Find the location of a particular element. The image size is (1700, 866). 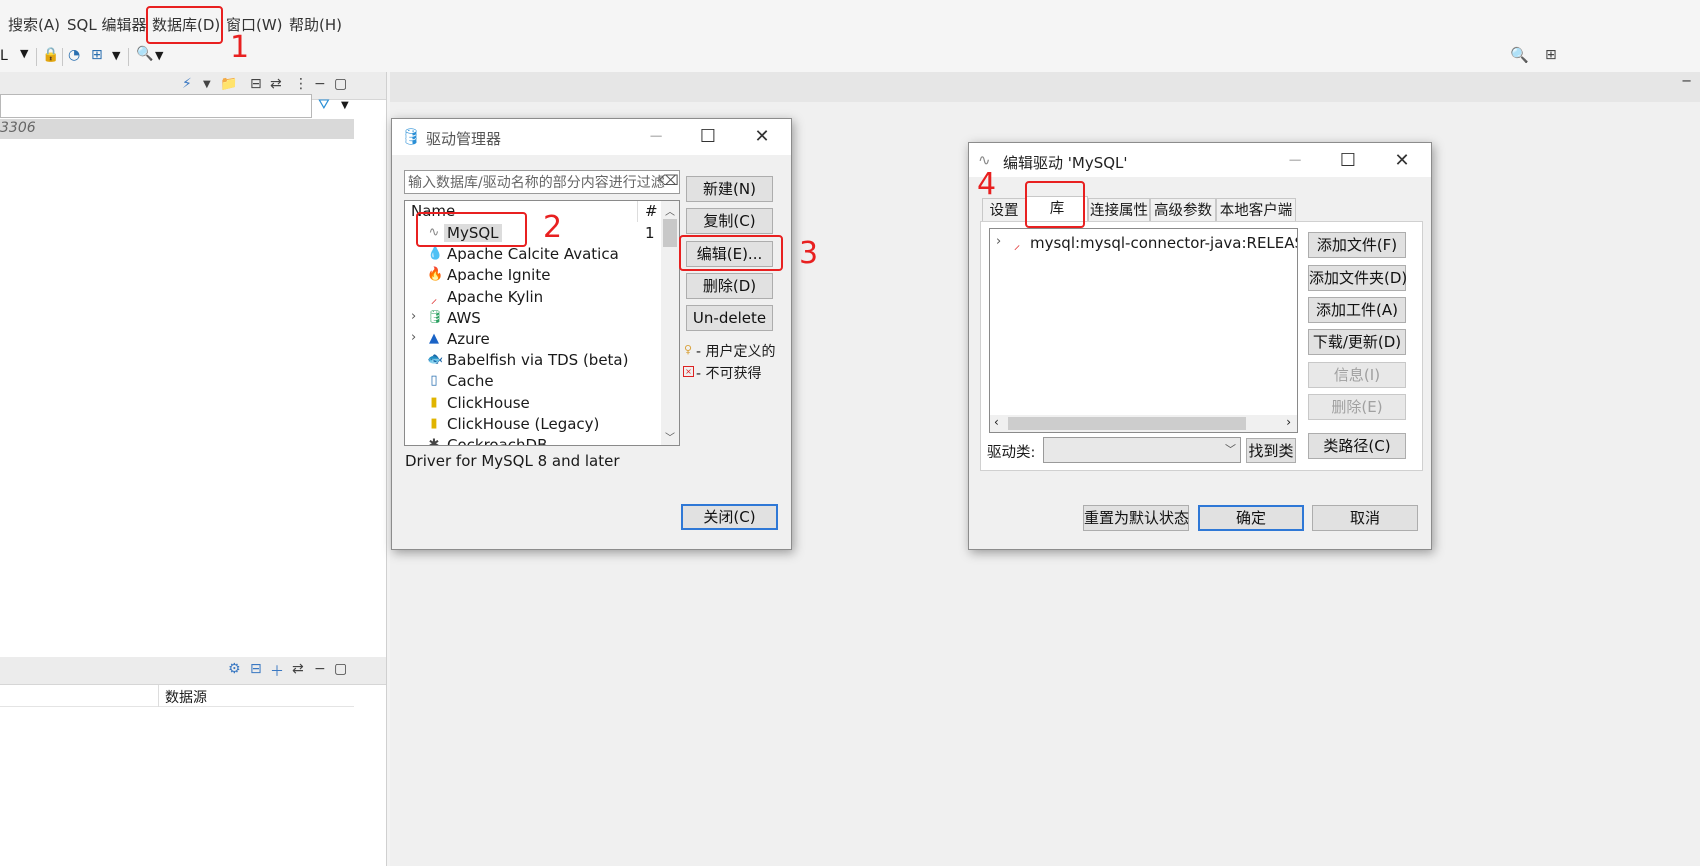

menu-search: 搜索(A) is located at coordinates (34, 24).